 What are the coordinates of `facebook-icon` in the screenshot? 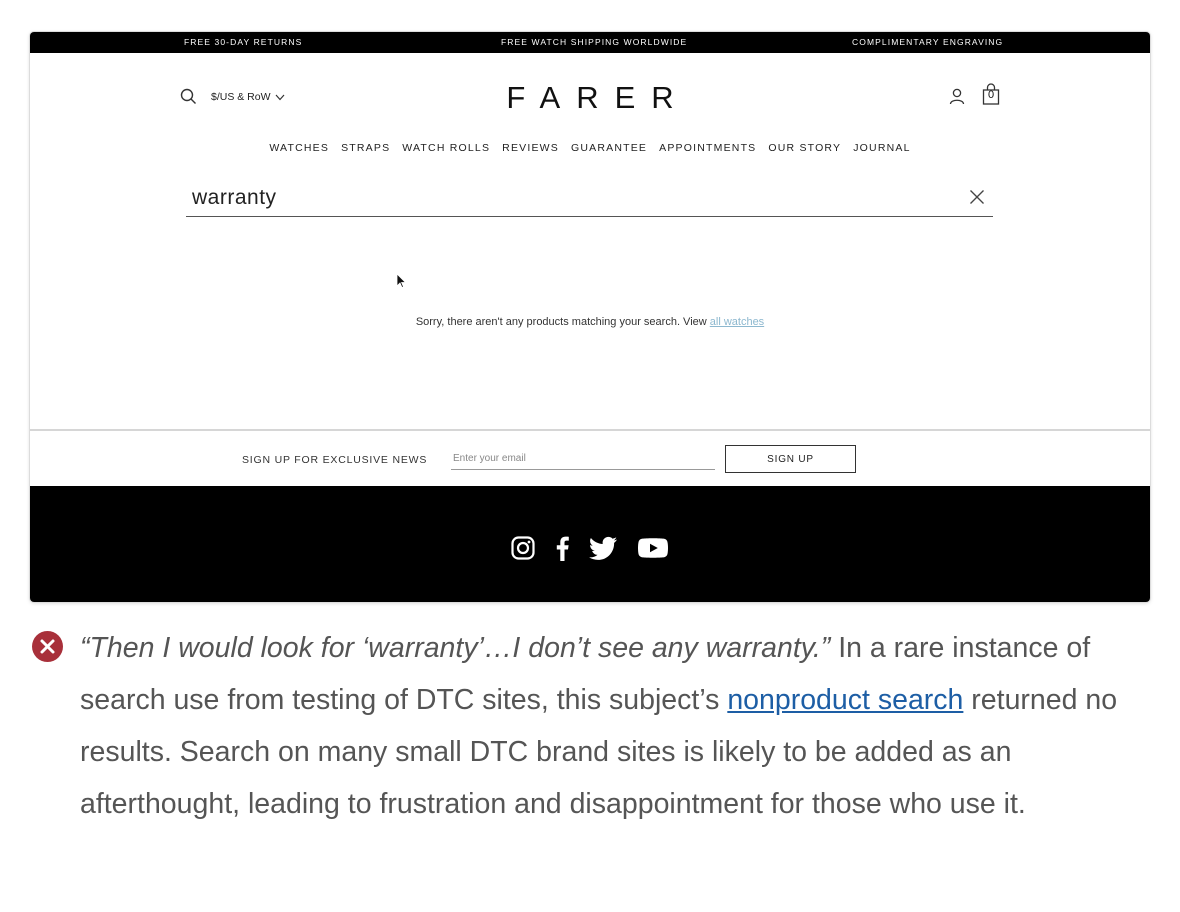 It's located at (562, 548).